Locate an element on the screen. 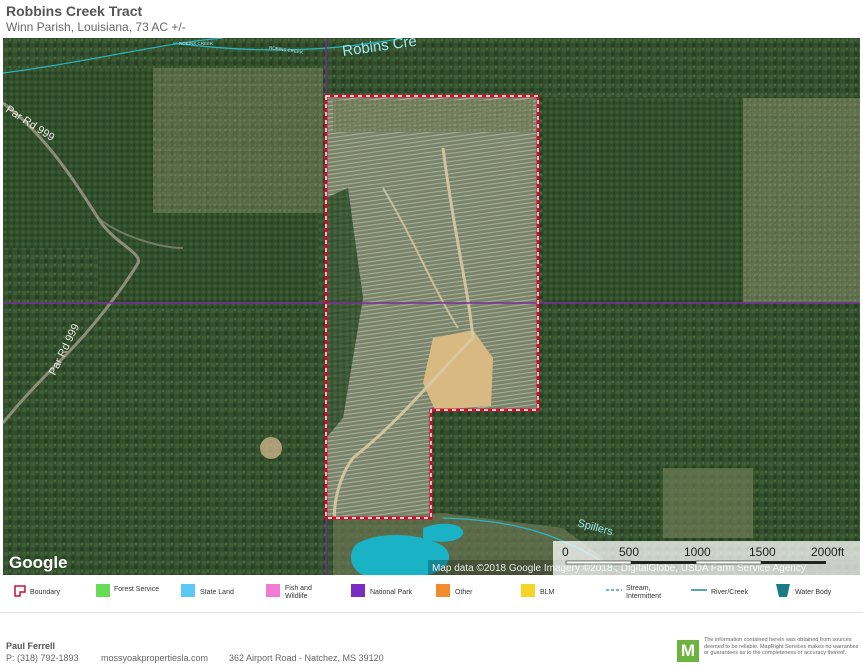 The height and width of the screenshot is (668, 863). forest-service-swatch is located at coordinates (103, 590).